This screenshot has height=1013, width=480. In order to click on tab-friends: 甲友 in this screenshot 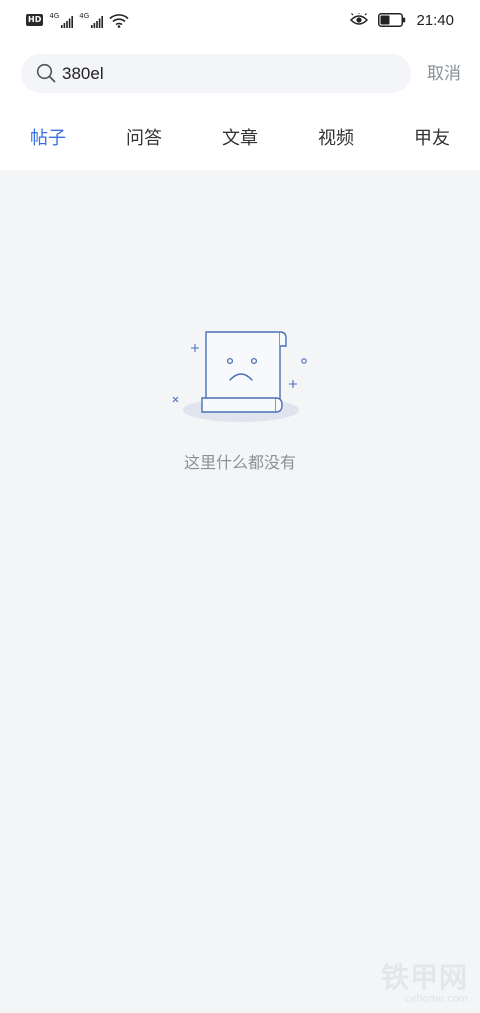, I will do `click(432, 139)`.